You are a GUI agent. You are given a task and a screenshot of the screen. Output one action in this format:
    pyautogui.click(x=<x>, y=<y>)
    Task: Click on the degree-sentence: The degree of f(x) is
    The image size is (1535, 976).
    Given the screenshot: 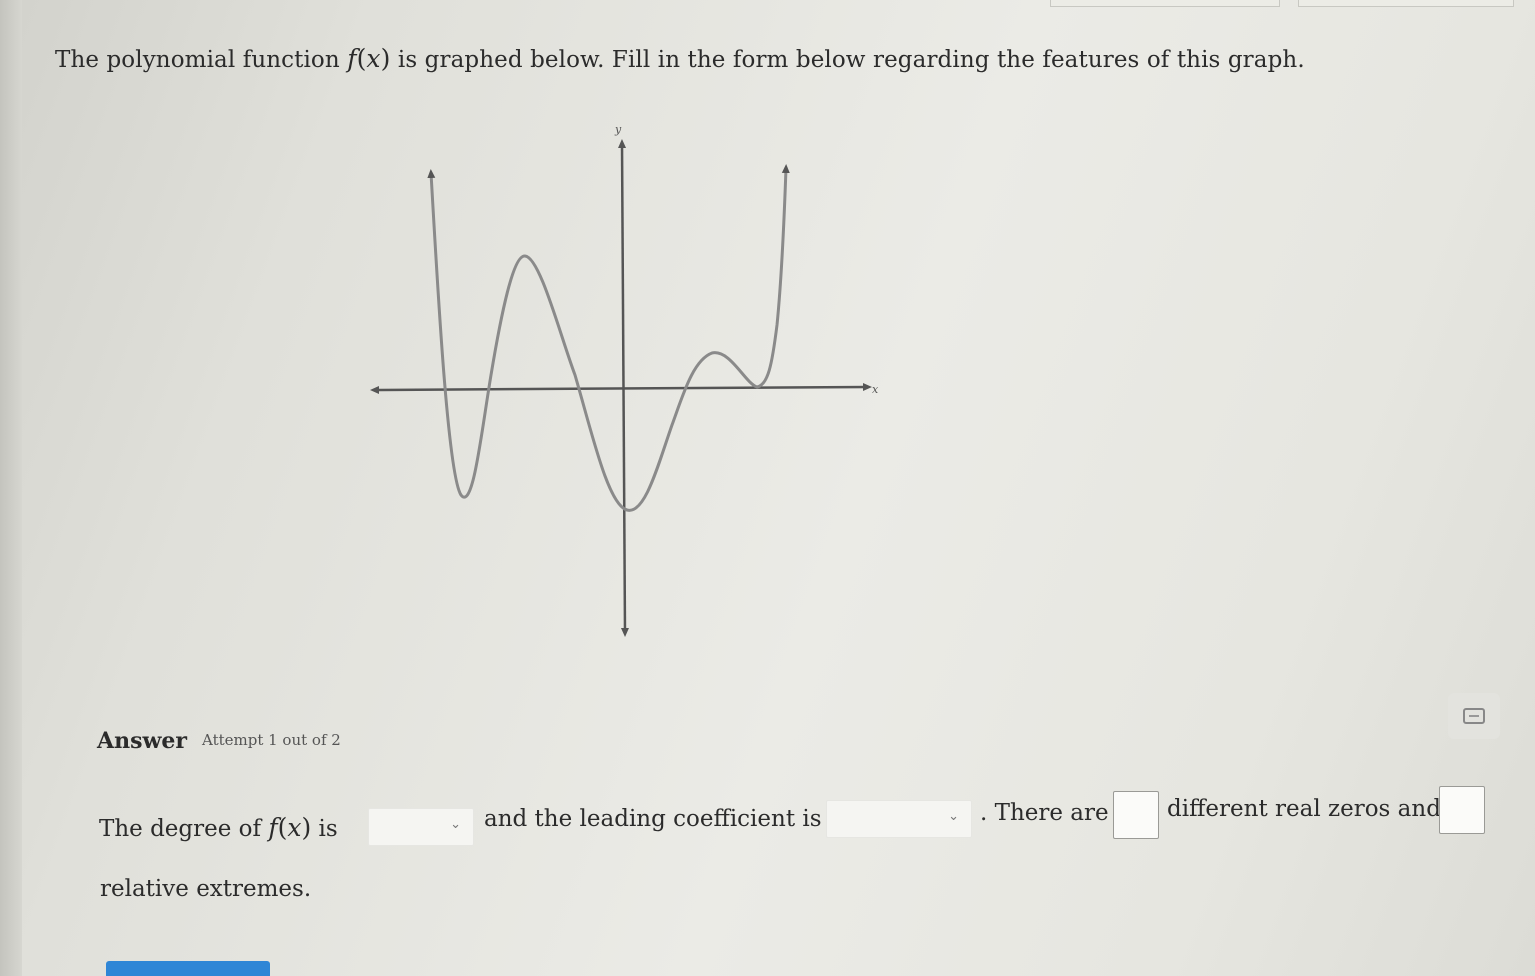 What is the action you would take?
    pyautogui.click(x=218, y=827)
    